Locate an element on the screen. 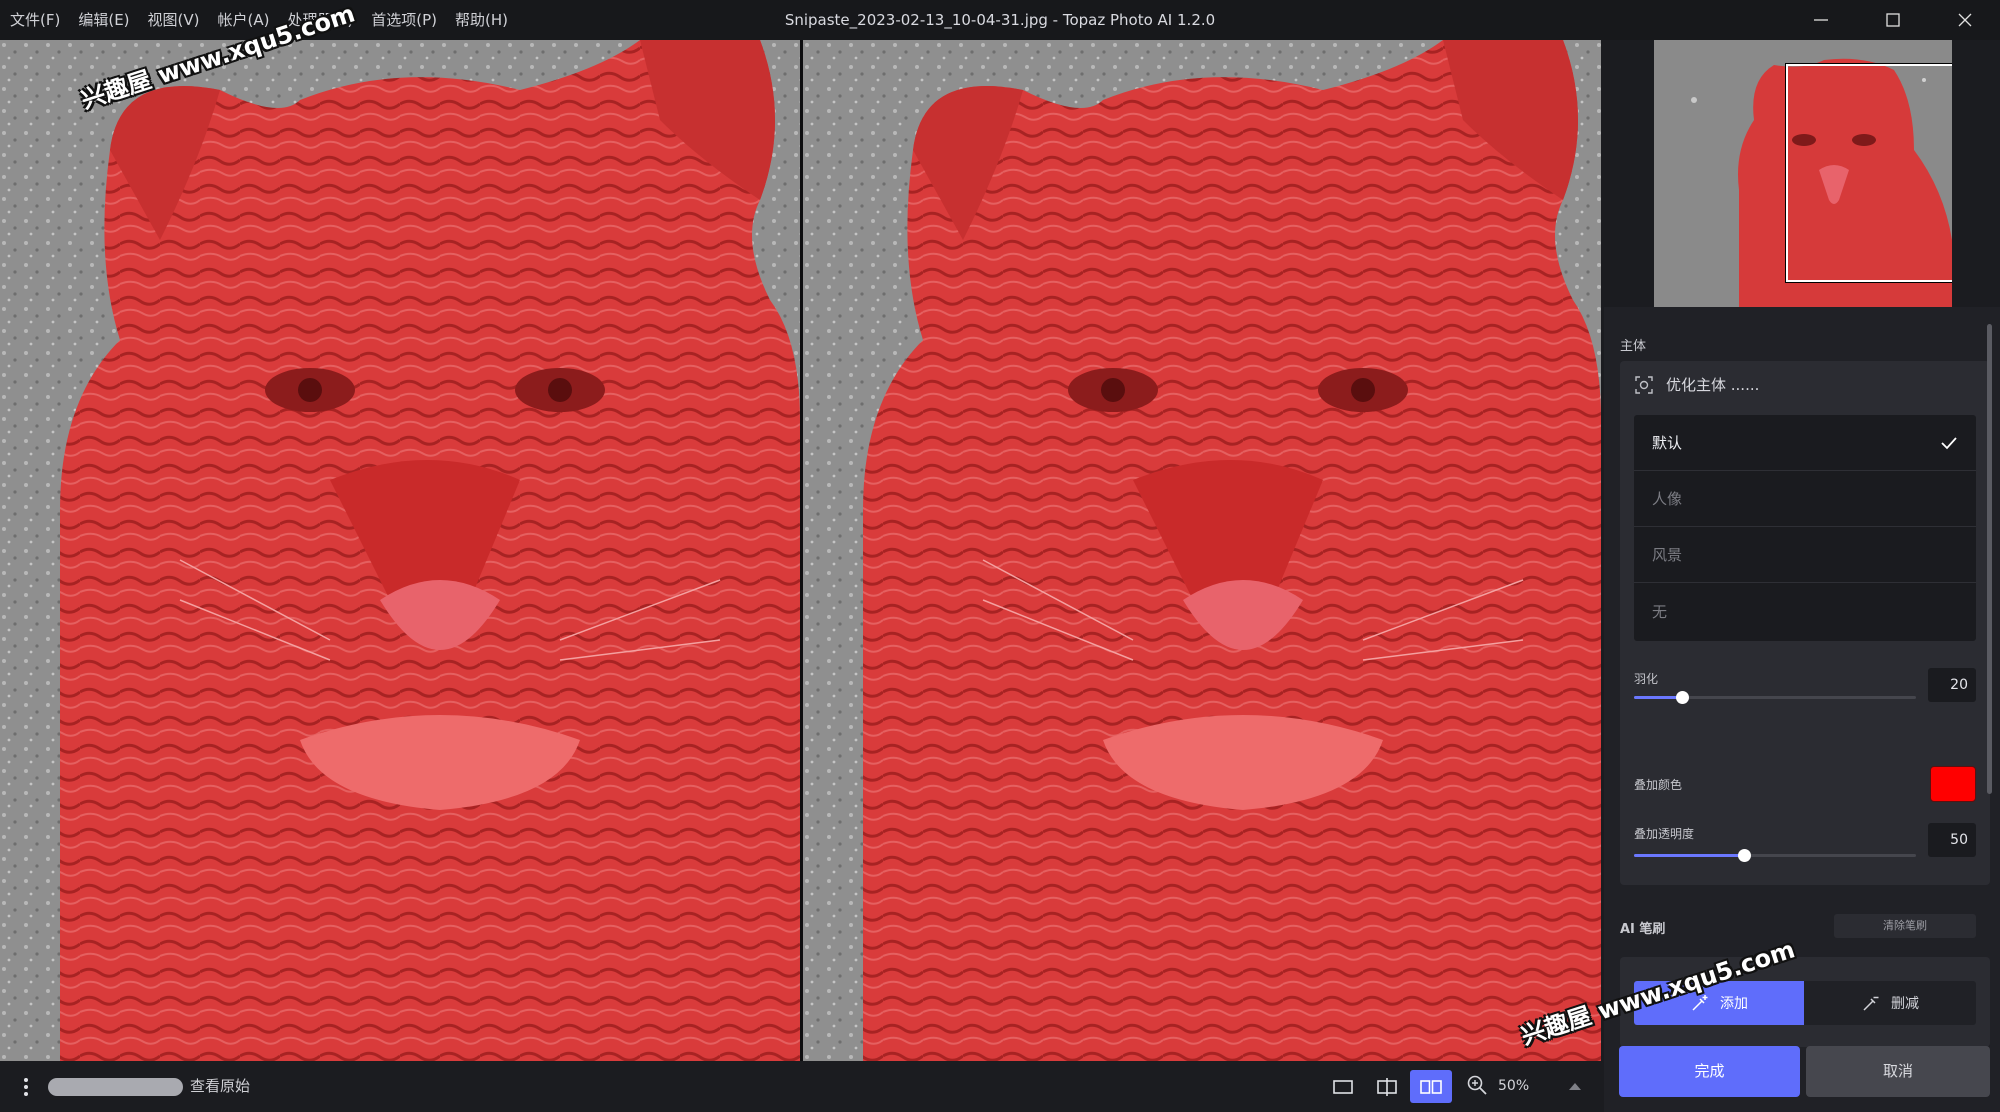 The width and height of the screenshot is (2000, 1112). side-by-side-view-button is located at coordinates (1431, 1086).